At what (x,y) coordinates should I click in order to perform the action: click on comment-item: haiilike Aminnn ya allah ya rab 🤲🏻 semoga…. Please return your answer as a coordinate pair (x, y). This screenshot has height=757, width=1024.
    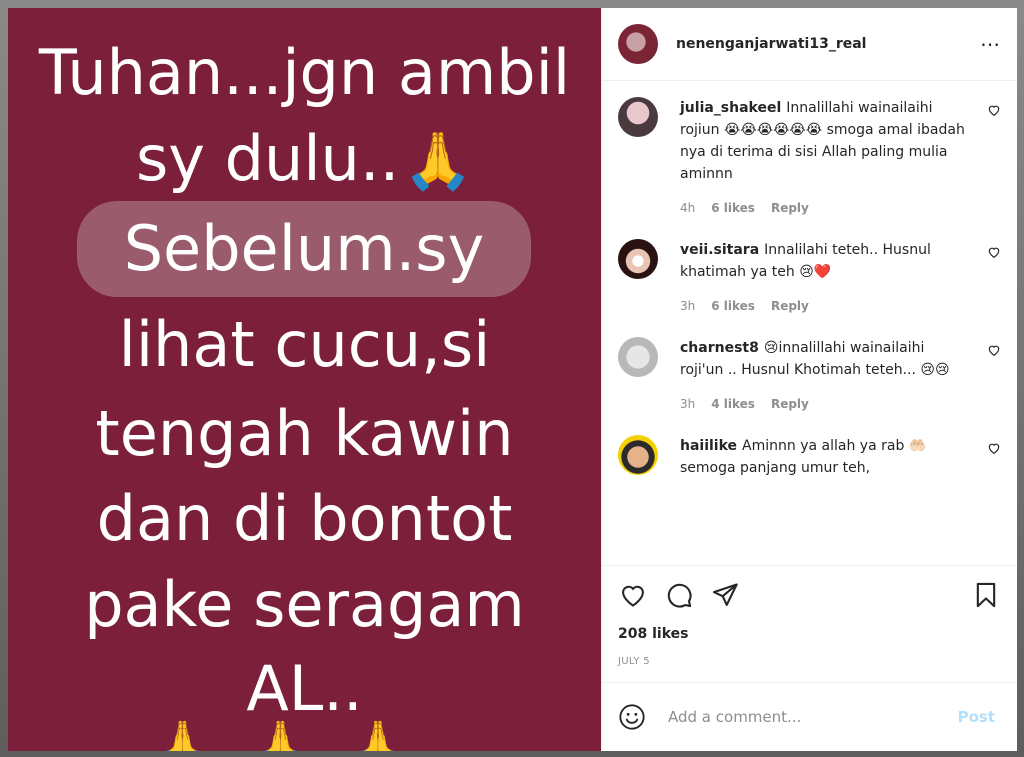
    Looking at the image, I should click on (809, 457).